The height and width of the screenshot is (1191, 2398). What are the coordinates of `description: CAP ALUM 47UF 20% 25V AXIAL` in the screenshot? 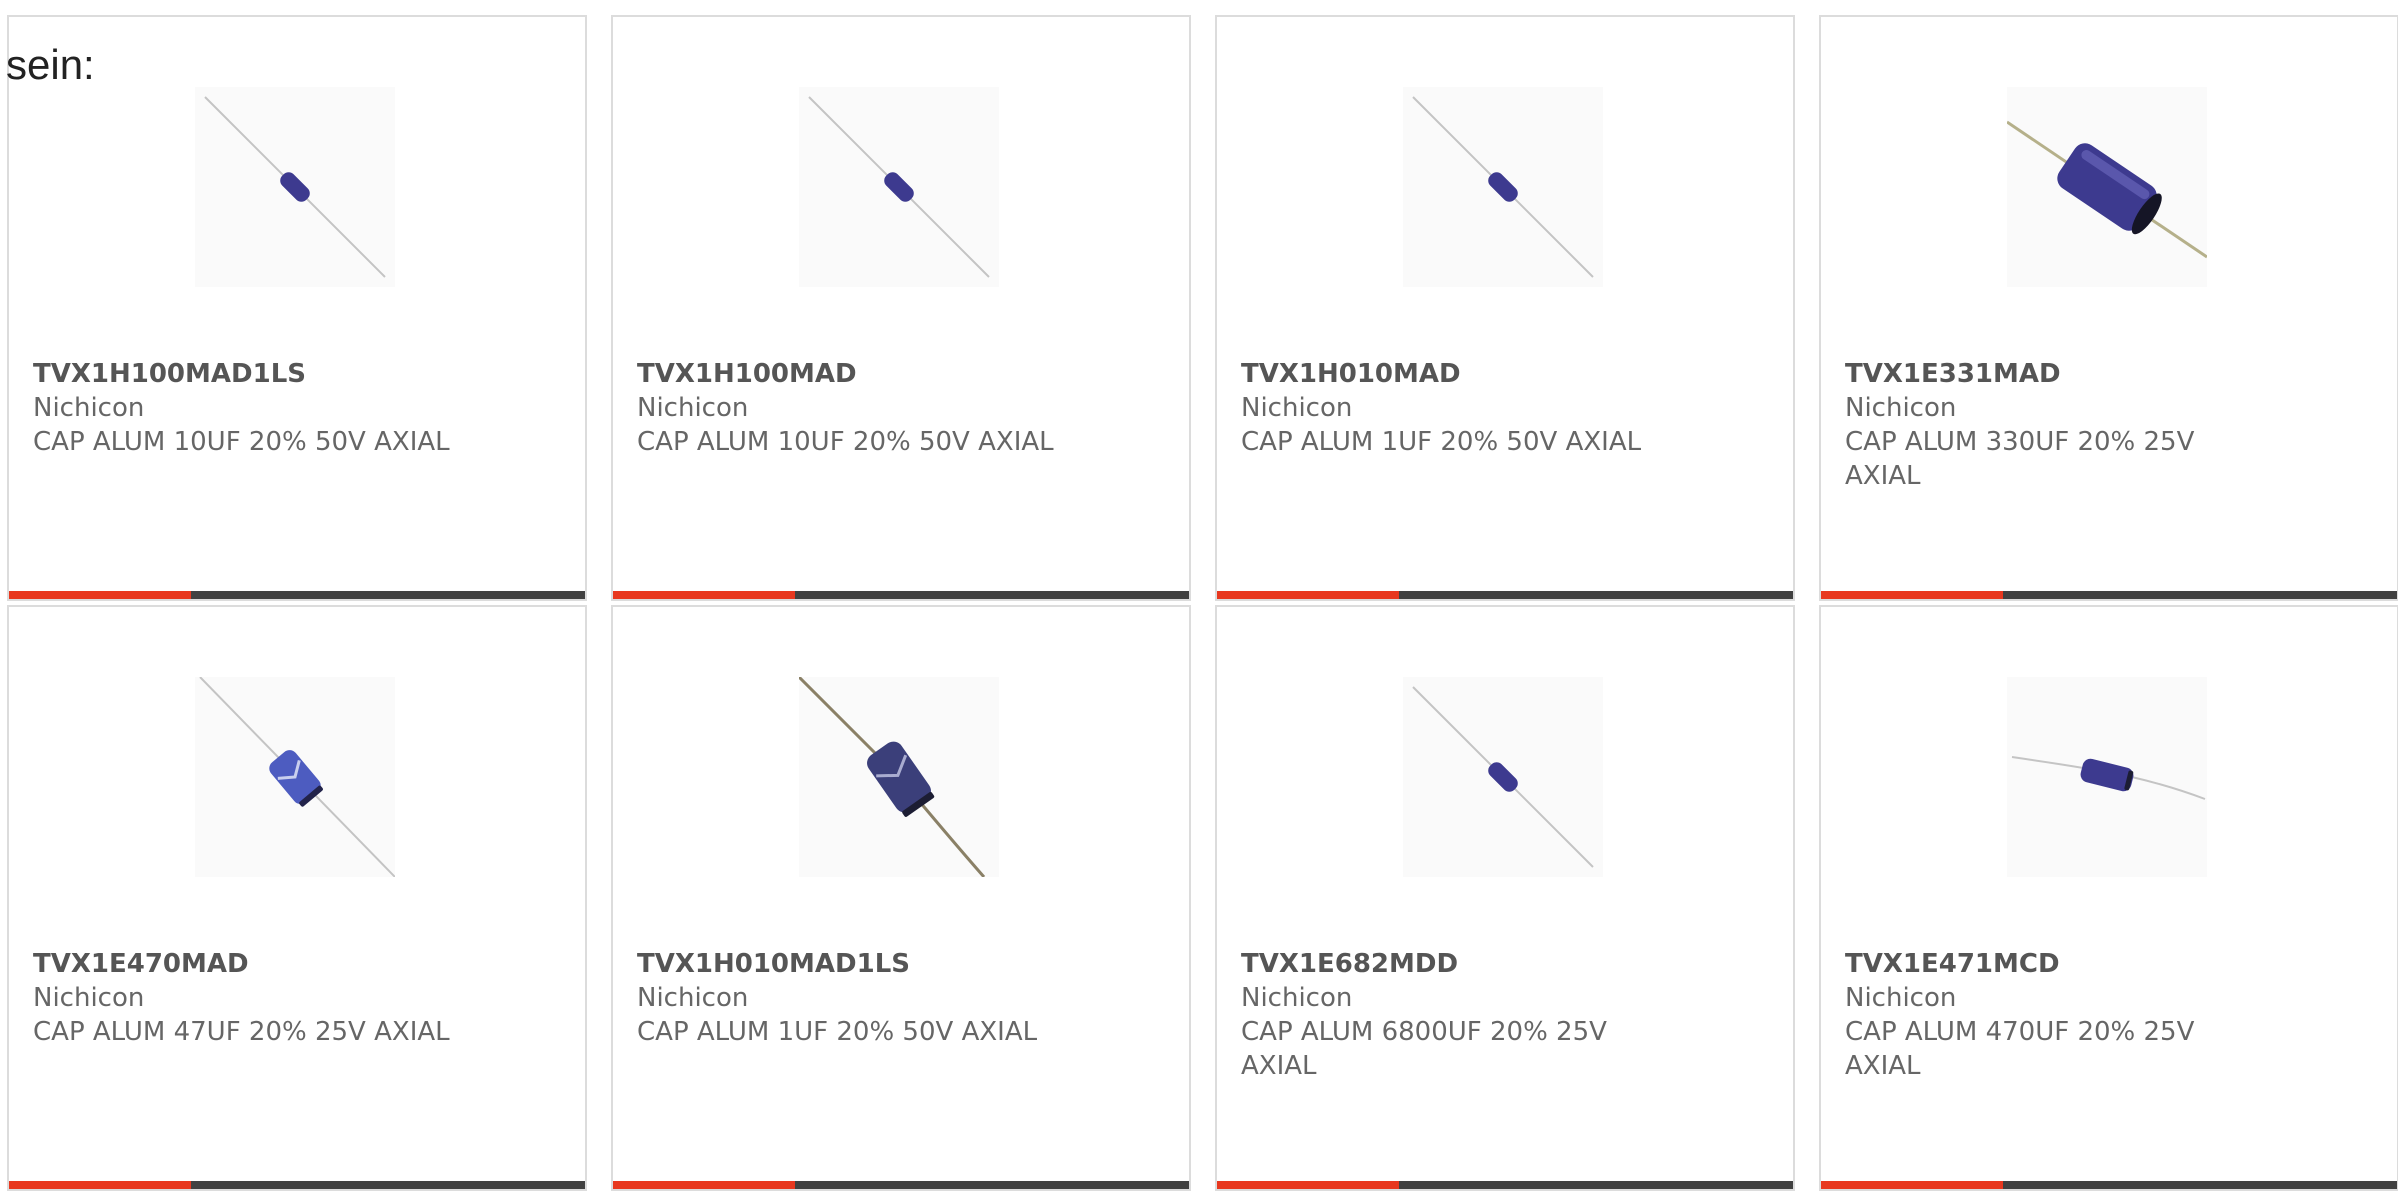 It's located at (241, 1032).